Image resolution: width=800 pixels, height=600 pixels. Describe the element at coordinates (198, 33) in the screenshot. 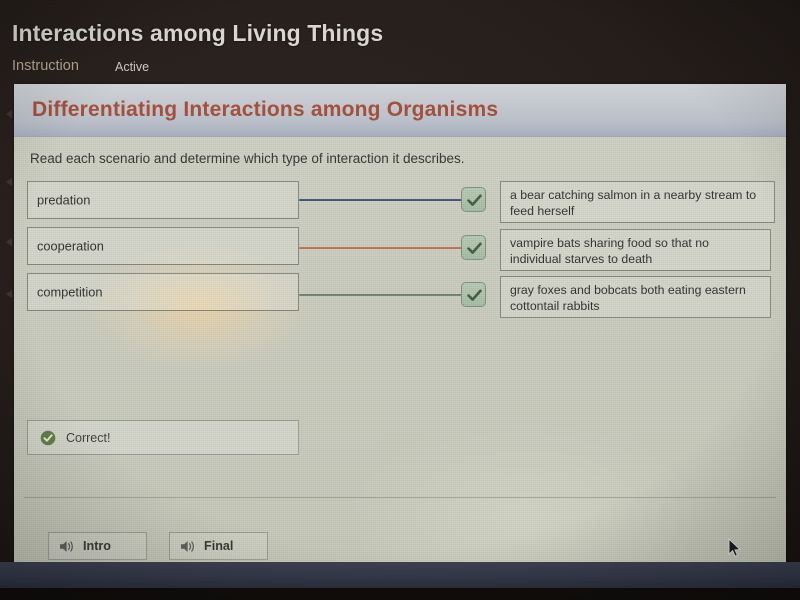

I see `page-title: Interactions among Living Things` at that location.